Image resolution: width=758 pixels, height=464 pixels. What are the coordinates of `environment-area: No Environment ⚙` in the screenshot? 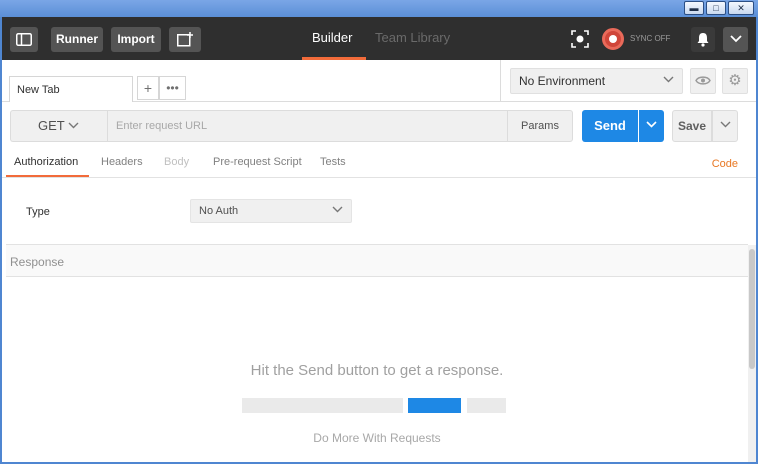 It's located at (628, 80).